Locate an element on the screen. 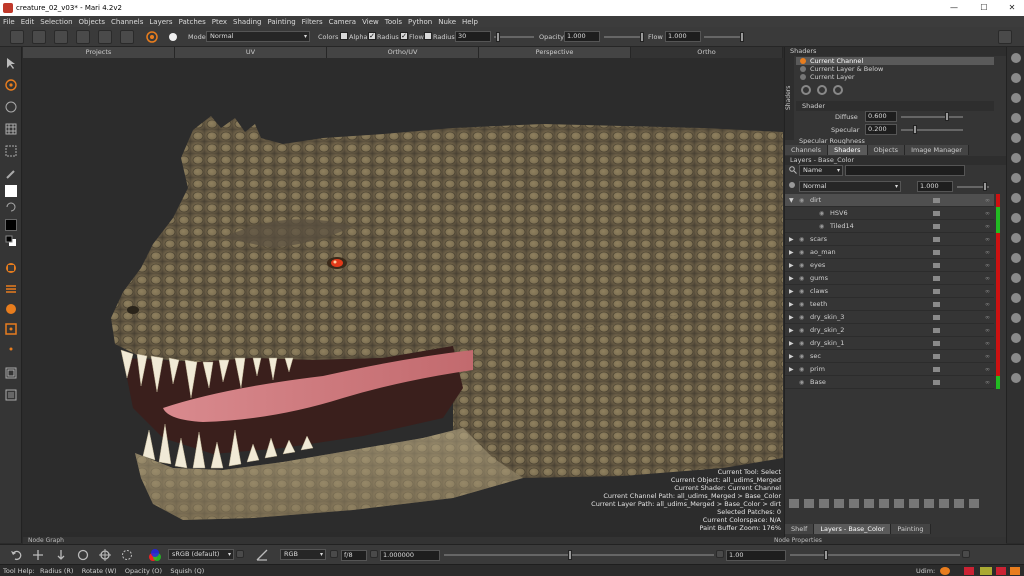 The height and width of the screenshot is (576, 1024). snapshots-icon is located at coordinates (1016, 118).